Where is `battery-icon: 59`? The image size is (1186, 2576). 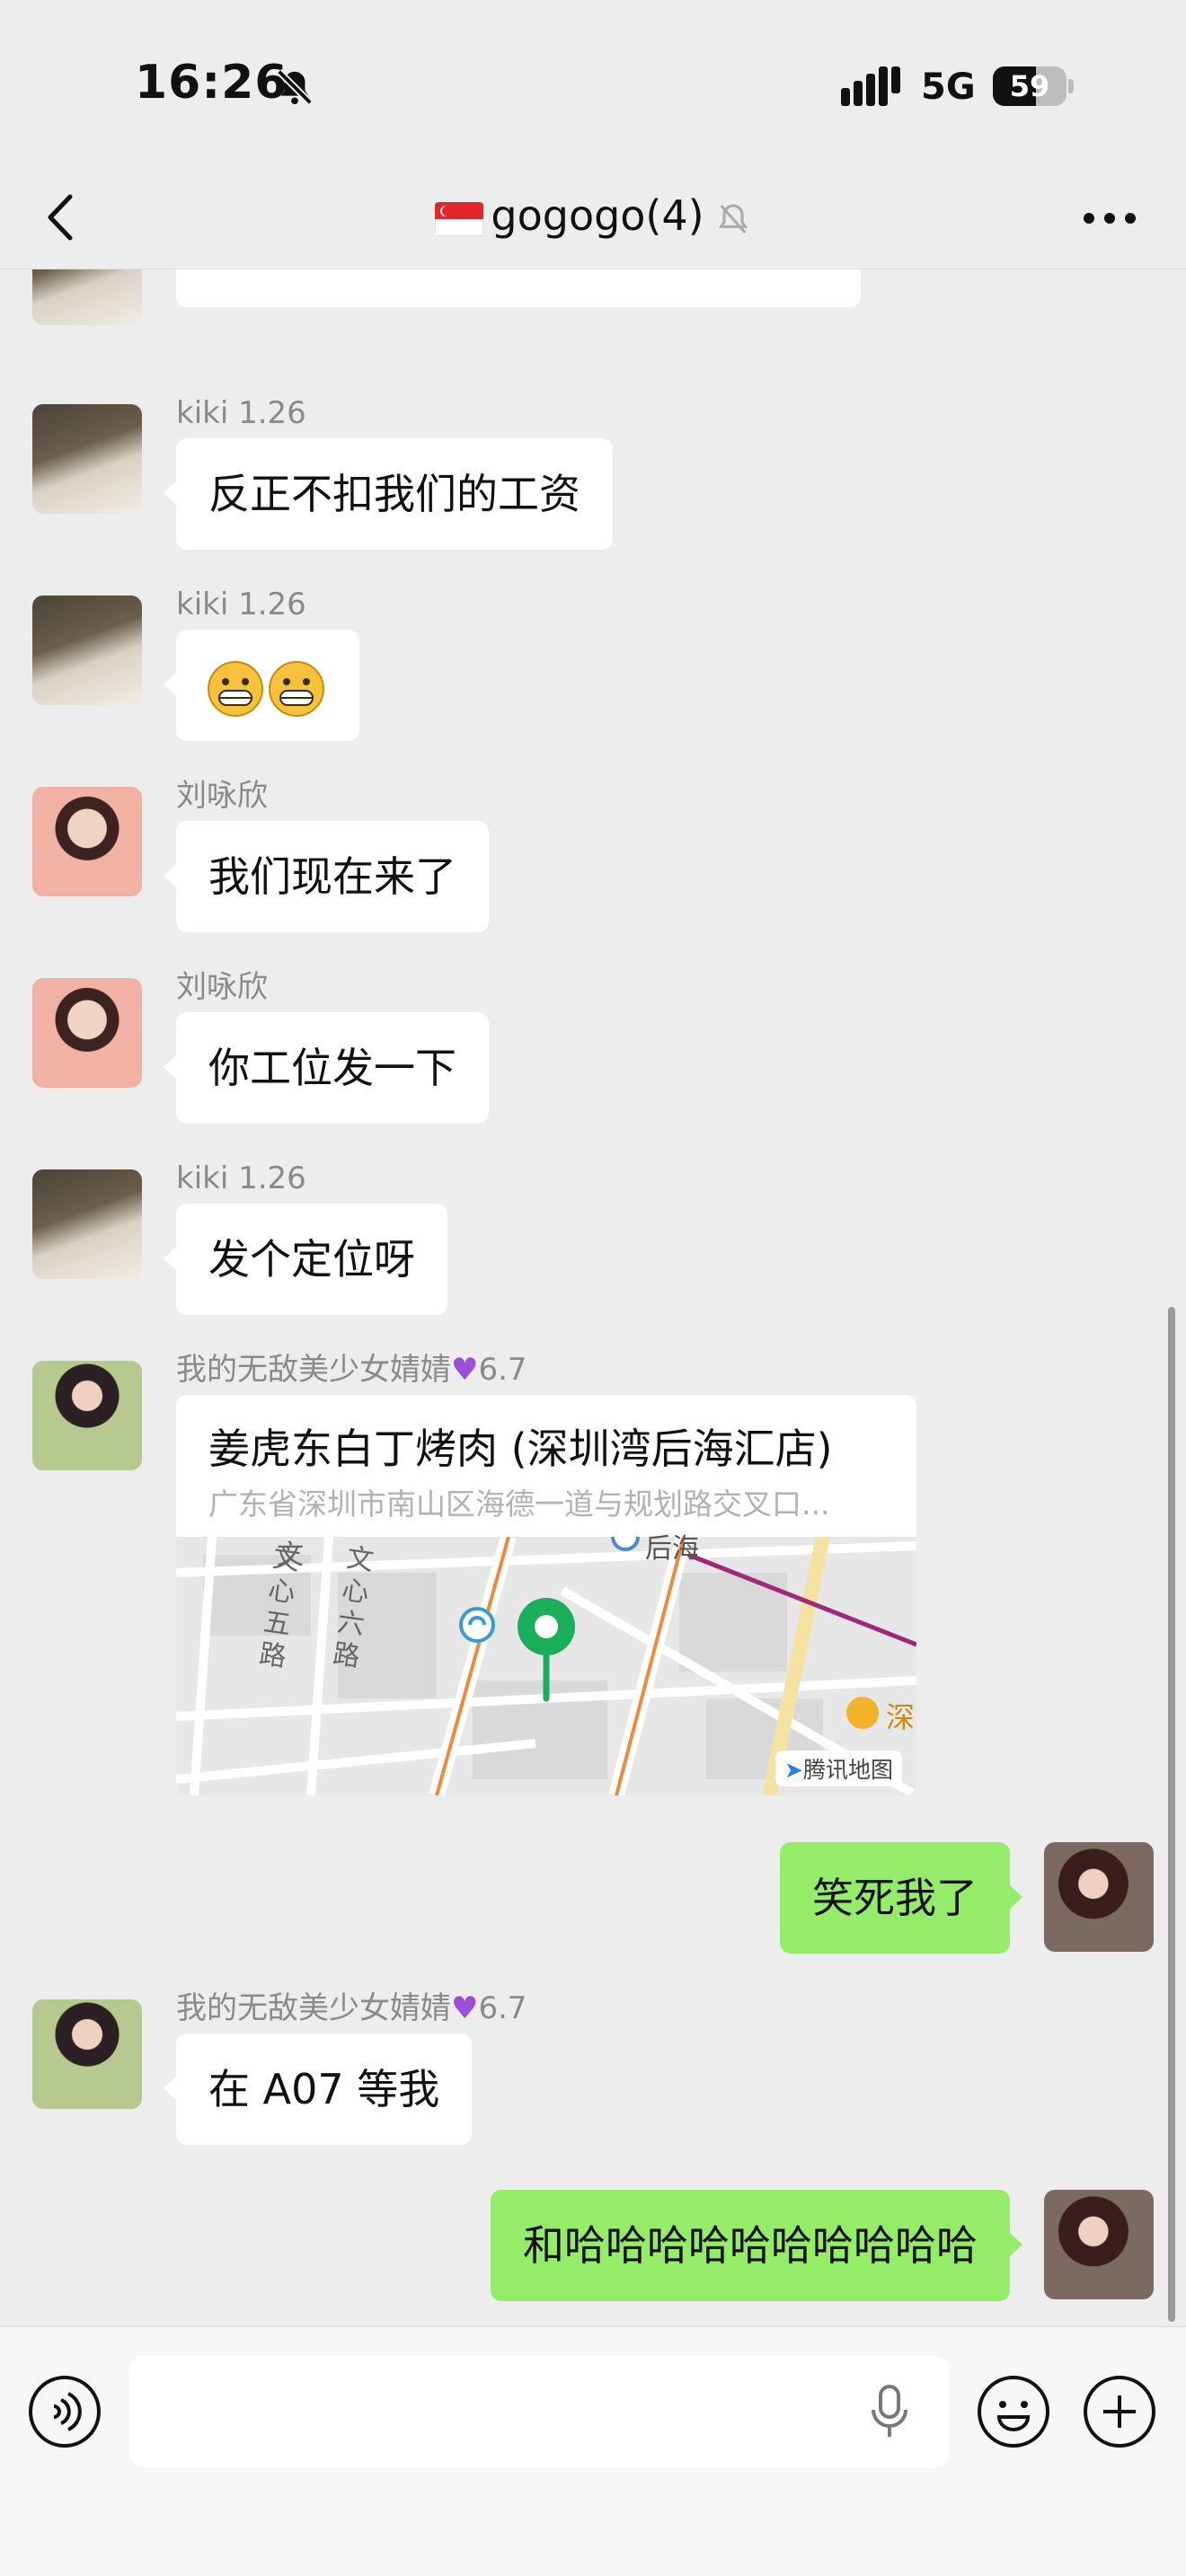 battery-icon: 59 is located at coordinates (1033, 86).